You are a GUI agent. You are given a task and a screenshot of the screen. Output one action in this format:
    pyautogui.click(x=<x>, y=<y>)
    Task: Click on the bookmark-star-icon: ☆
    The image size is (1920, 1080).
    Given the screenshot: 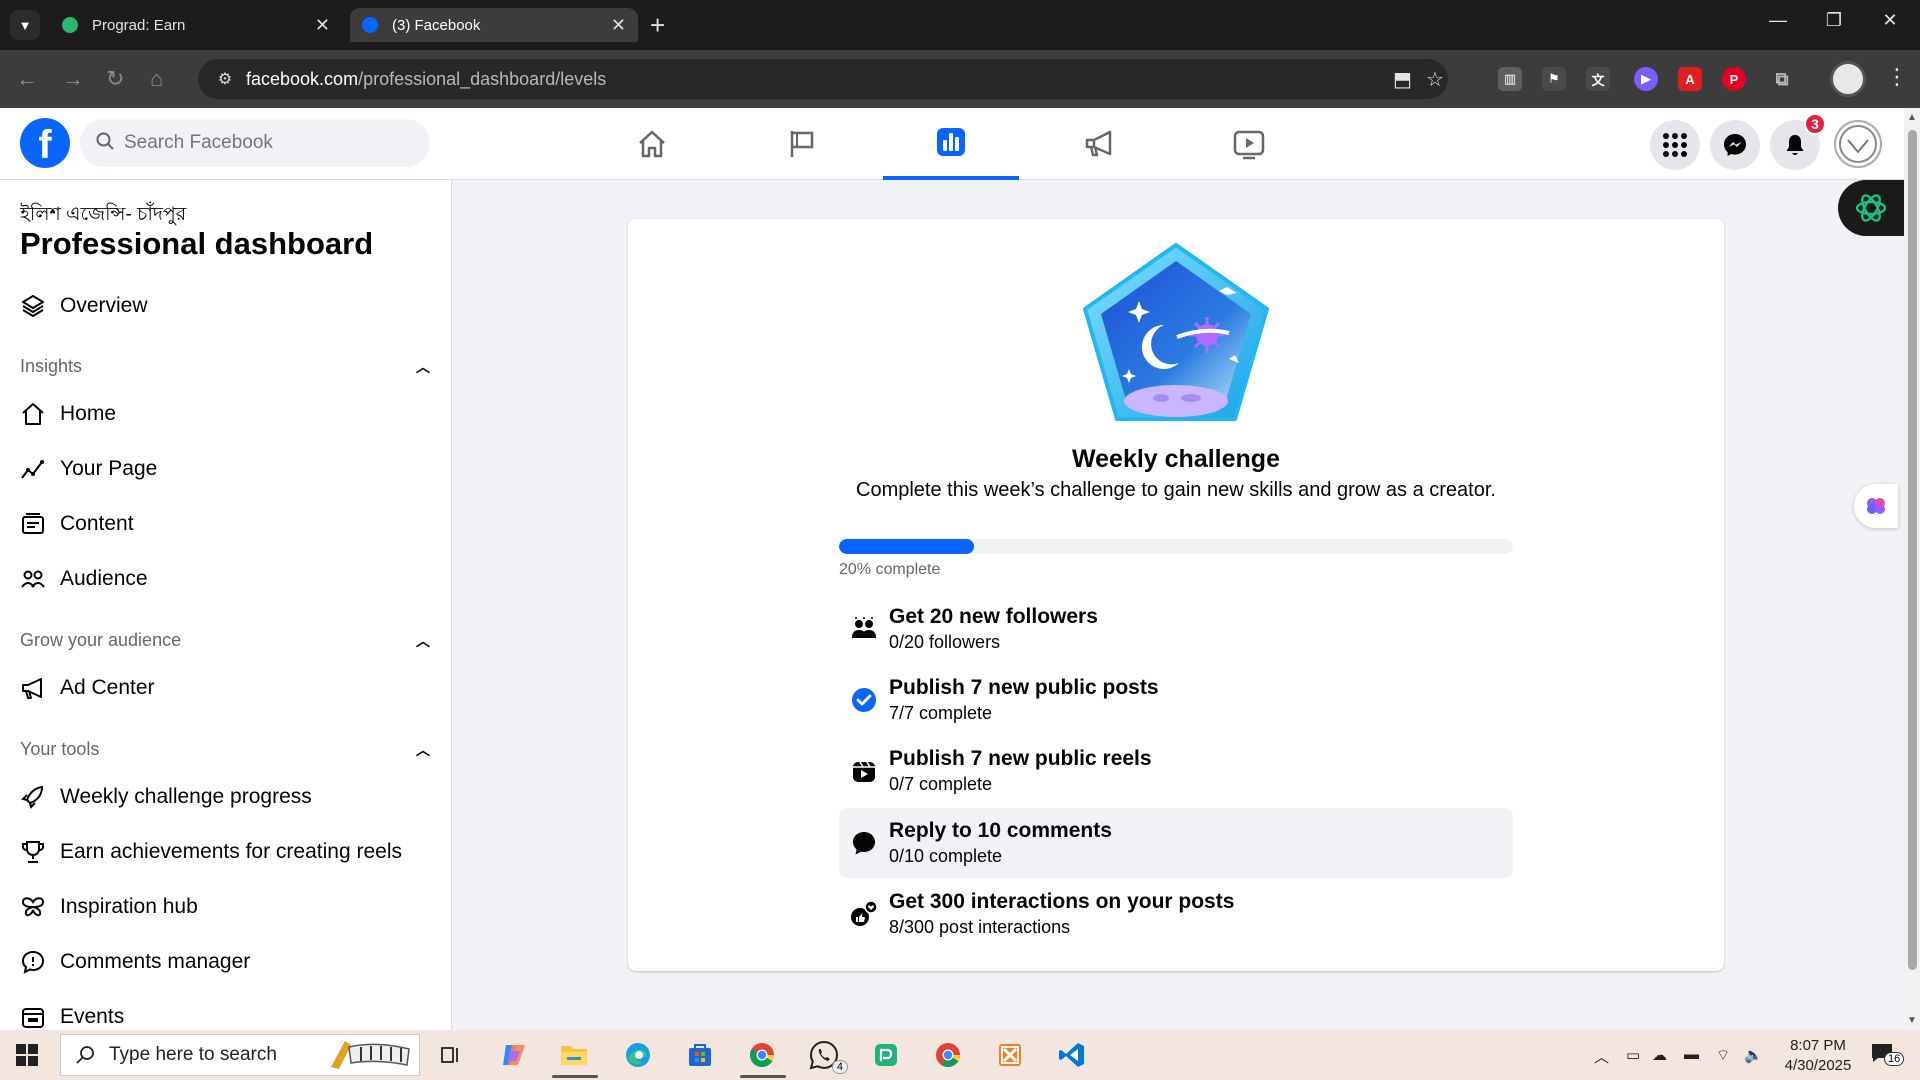 What is the action you would take?
    pyautogui.click(x=1435, y=79)
    